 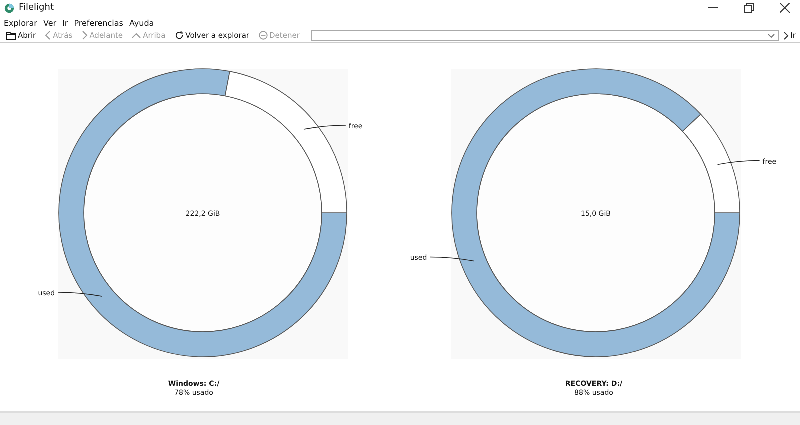 I want to click on menu-item: Ayuda, so click(x=141, y=23).